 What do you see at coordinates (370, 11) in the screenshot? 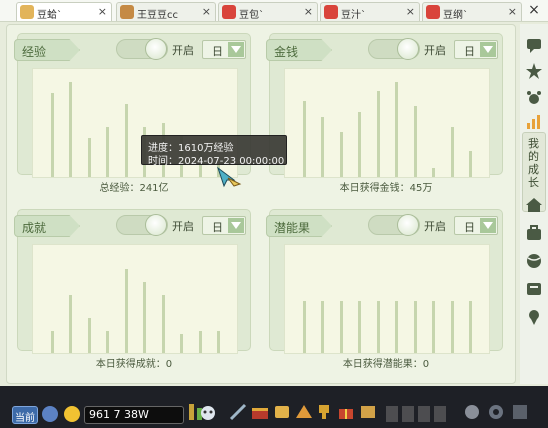
I see `tab-char-4: 豆汁` ×` at bounding box center [370, 11].